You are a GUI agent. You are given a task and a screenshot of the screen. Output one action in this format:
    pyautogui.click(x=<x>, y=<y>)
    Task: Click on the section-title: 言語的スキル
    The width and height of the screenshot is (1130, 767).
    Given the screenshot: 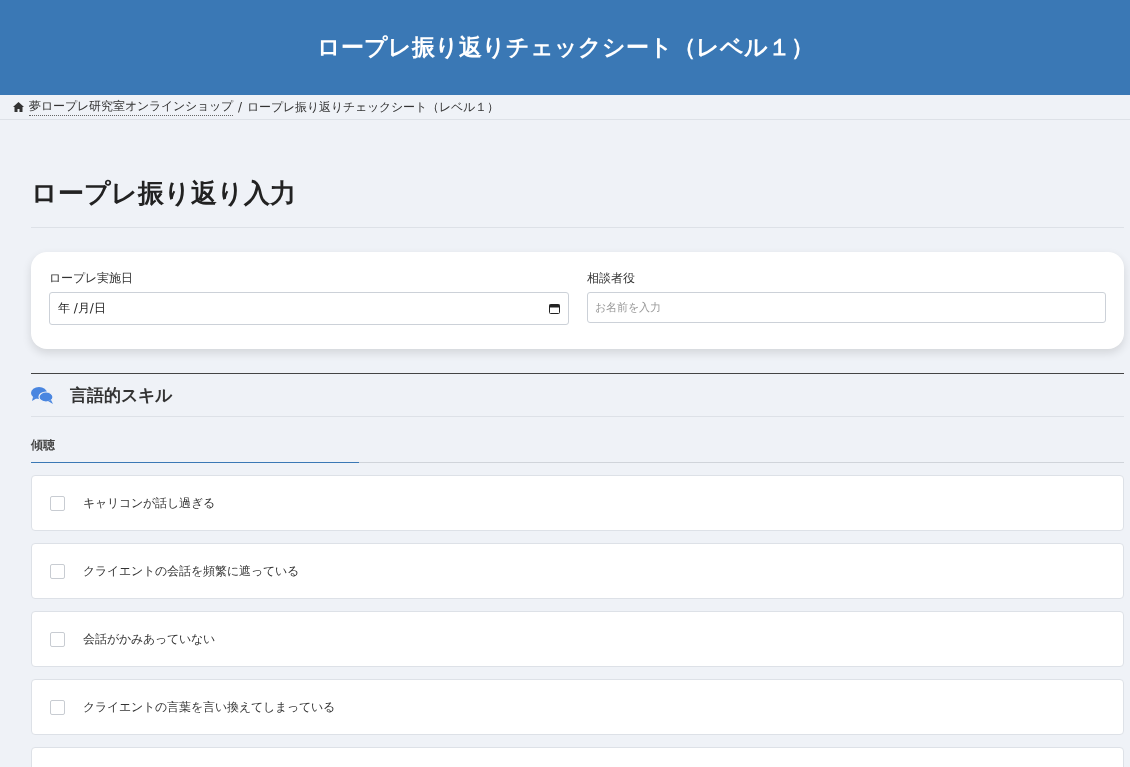 What is the action you would take?
    pyautogui.click(x=121, y=395)
    